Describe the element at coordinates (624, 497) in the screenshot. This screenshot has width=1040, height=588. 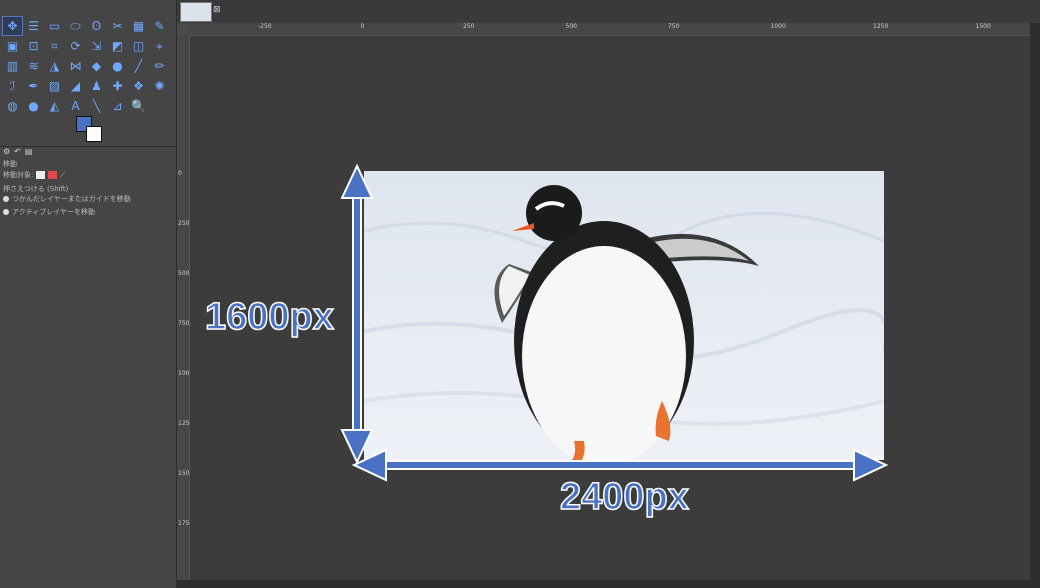
I see `width-label: 2400px` at that location.